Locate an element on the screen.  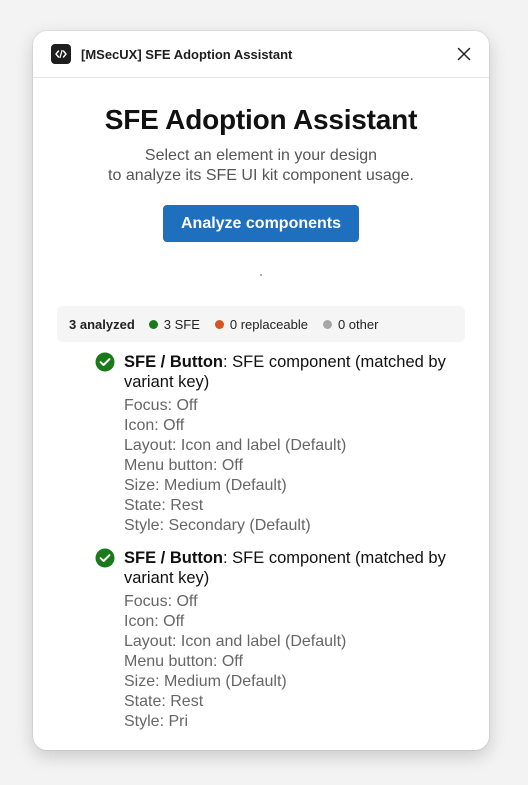
replaceable-dot-icon is located at coordinates (219, 324).